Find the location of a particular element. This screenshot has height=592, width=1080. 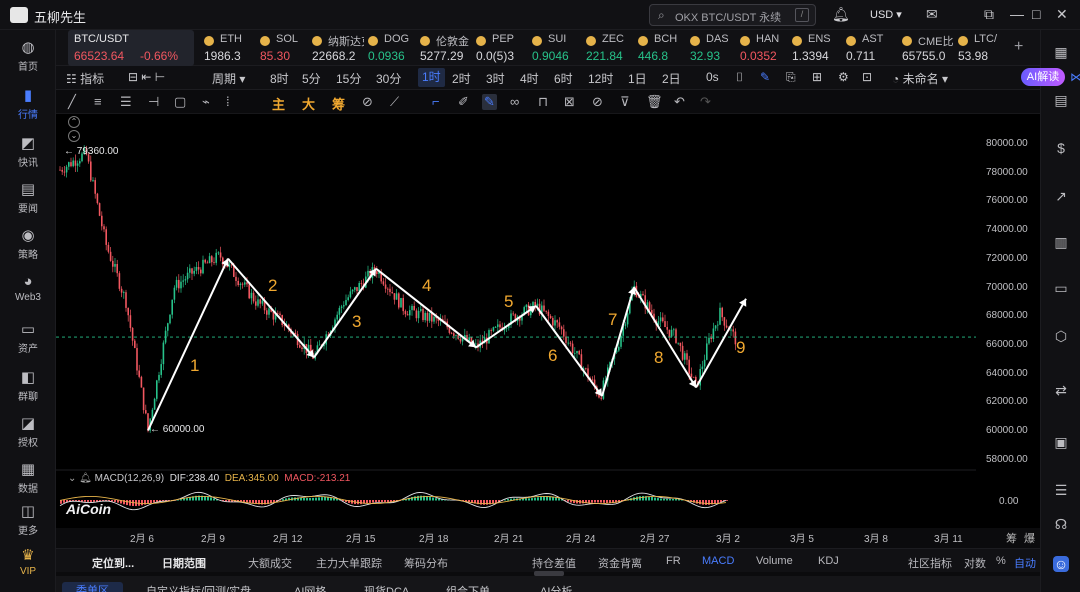

interval-3时: 3时 is located at coordinates (495, 78).